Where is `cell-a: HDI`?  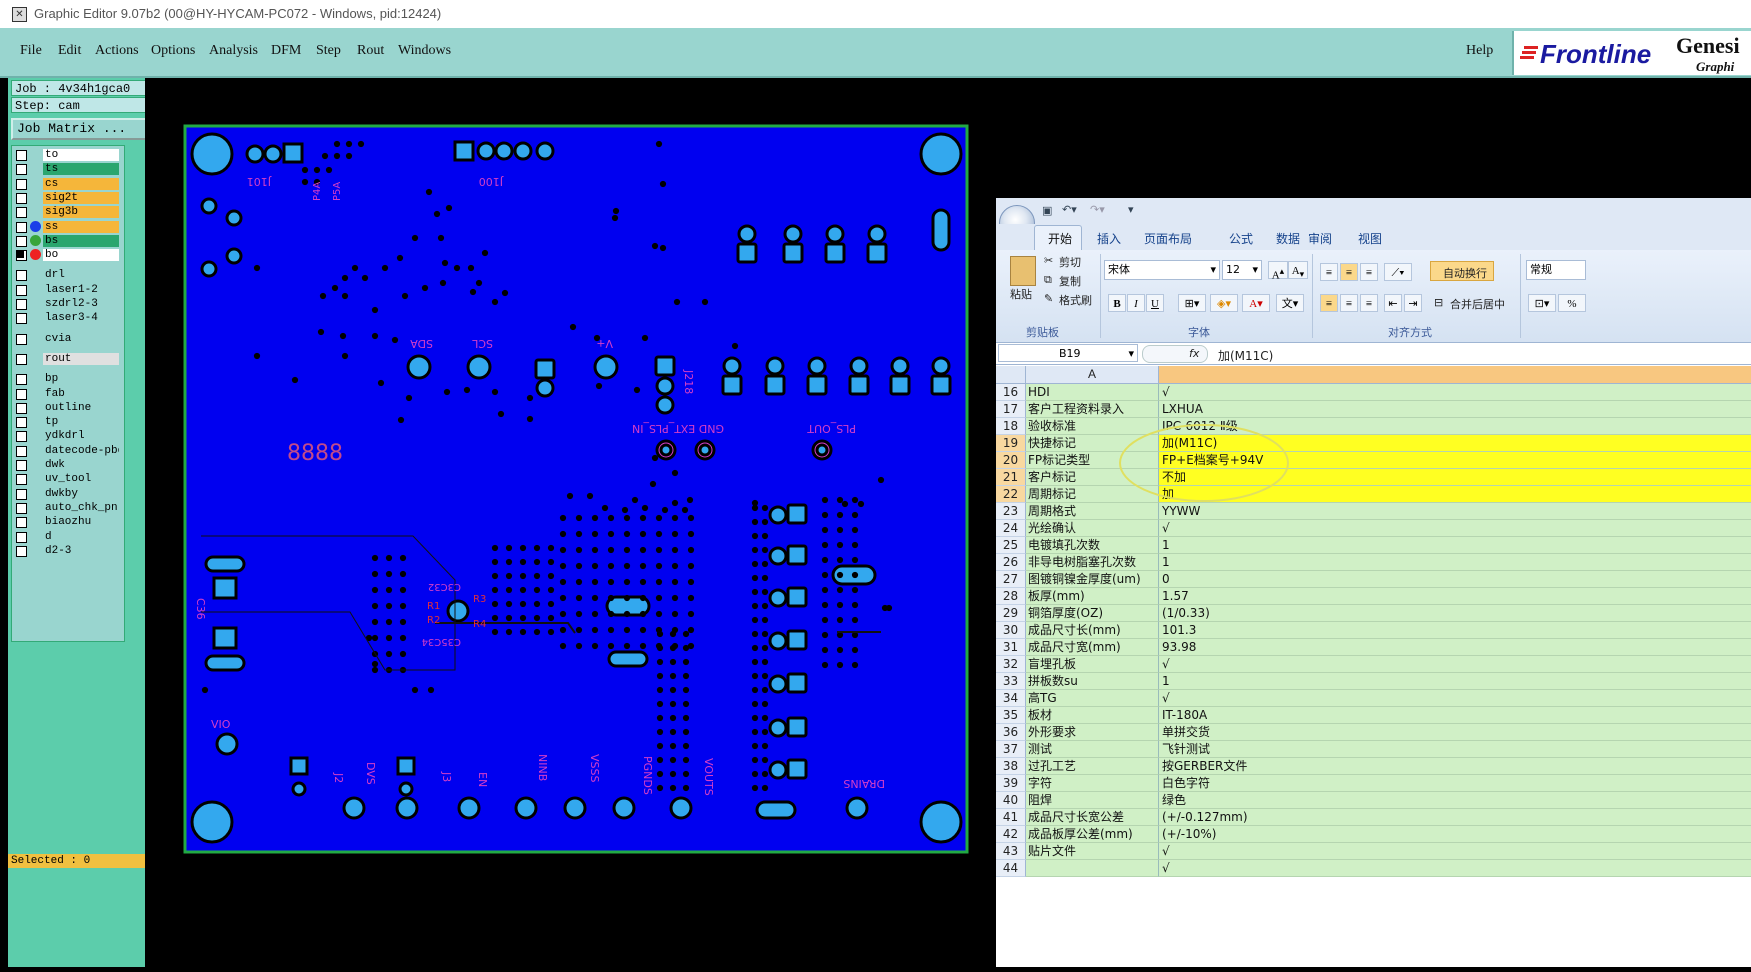 cell-a: HDI is located at coordinates (1092, 392).